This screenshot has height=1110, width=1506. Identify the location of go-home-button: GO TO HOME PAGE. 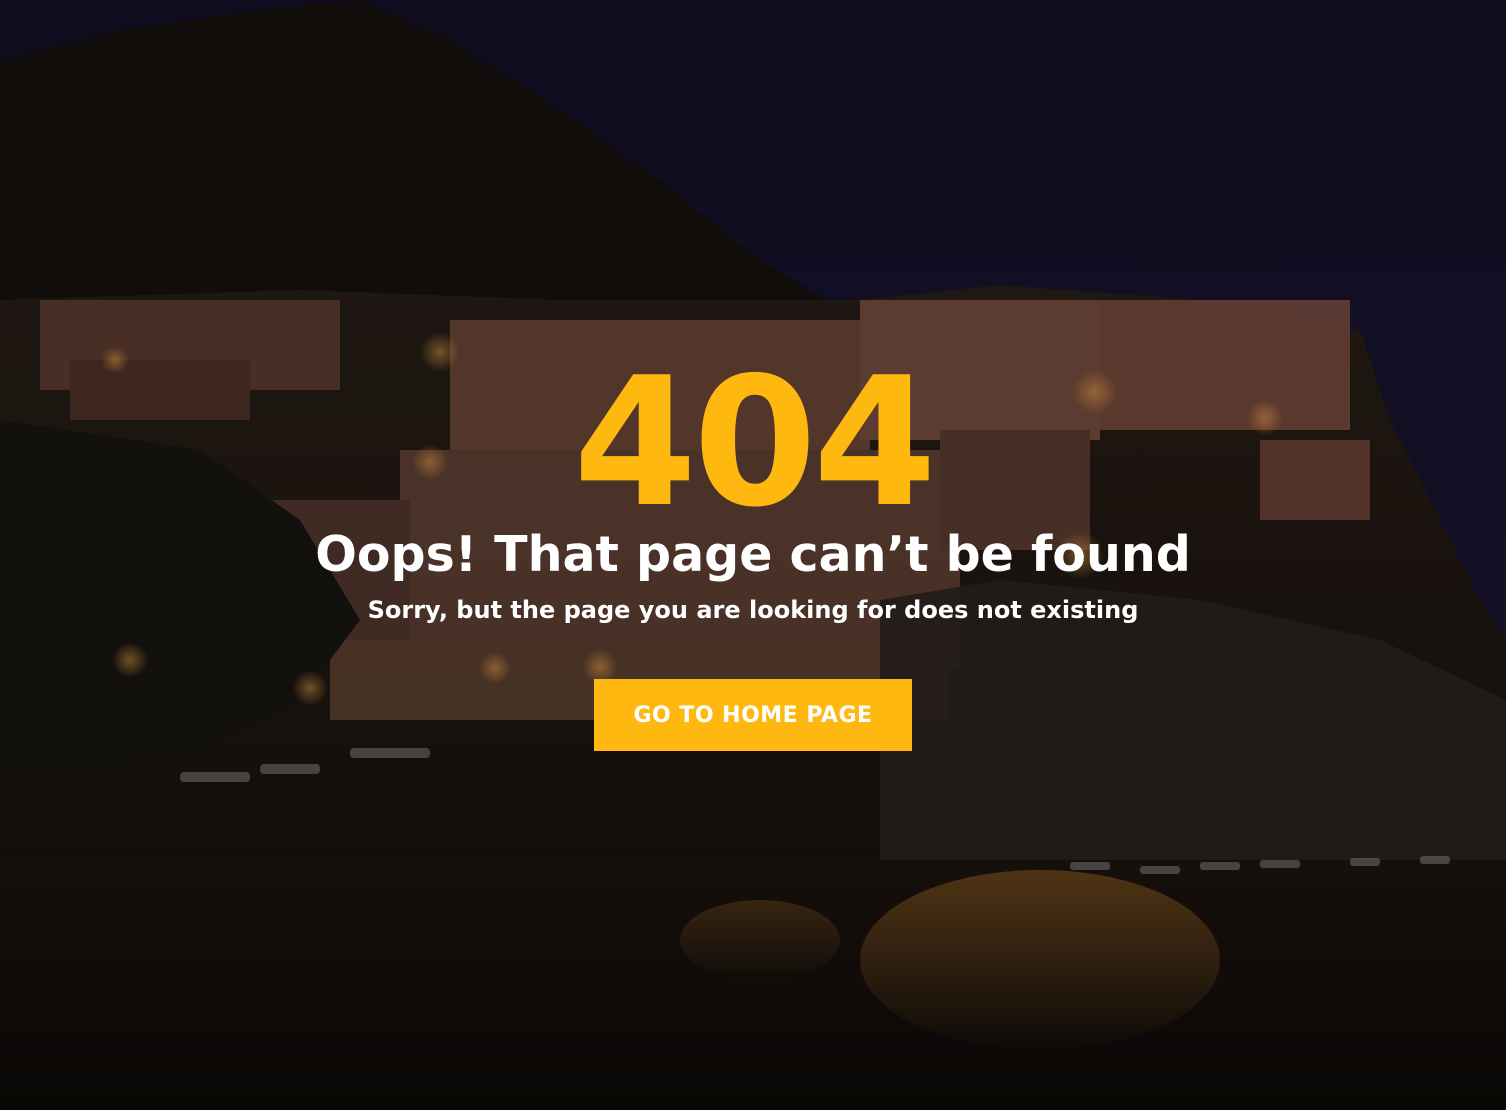
(753, 715).